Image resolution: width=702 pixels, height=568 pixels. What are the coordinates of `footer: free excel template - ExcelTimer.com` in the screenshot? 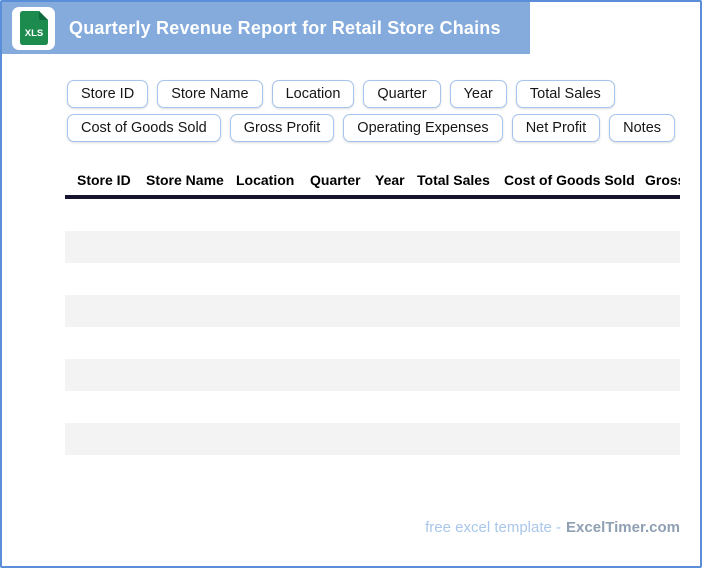 It's located at (552, 527).